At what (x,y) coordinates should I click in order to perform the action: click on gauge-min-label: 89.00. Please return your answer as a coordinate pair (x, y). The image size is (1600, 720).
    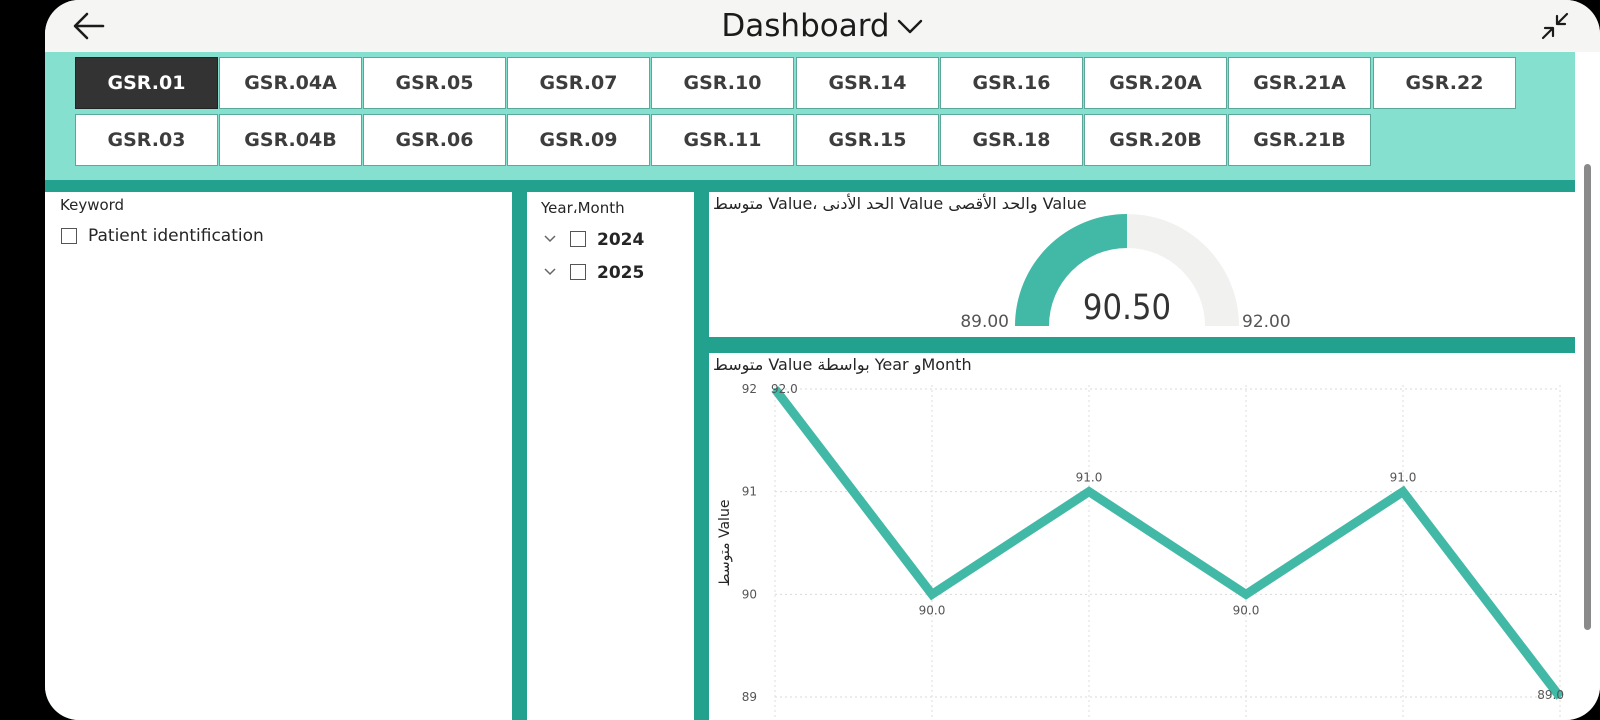
    Looking at the image, I should click on (984, 322).